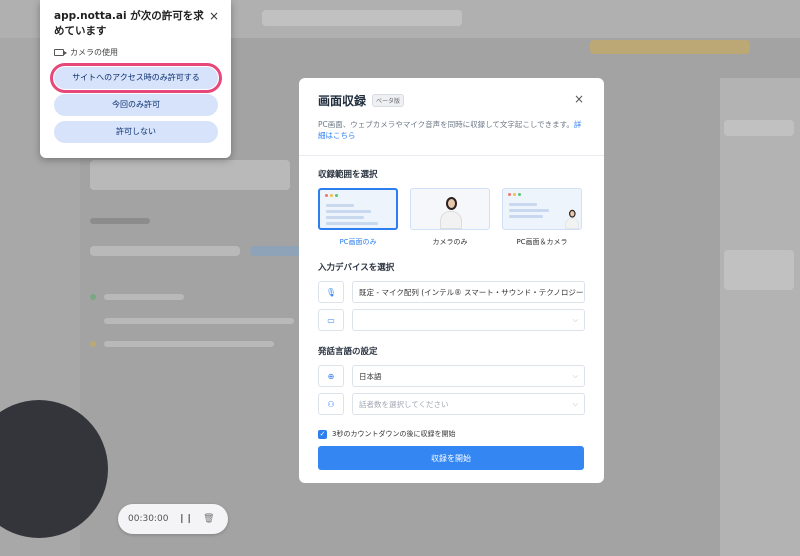  I want to click on background-heading, so click(120, 221).